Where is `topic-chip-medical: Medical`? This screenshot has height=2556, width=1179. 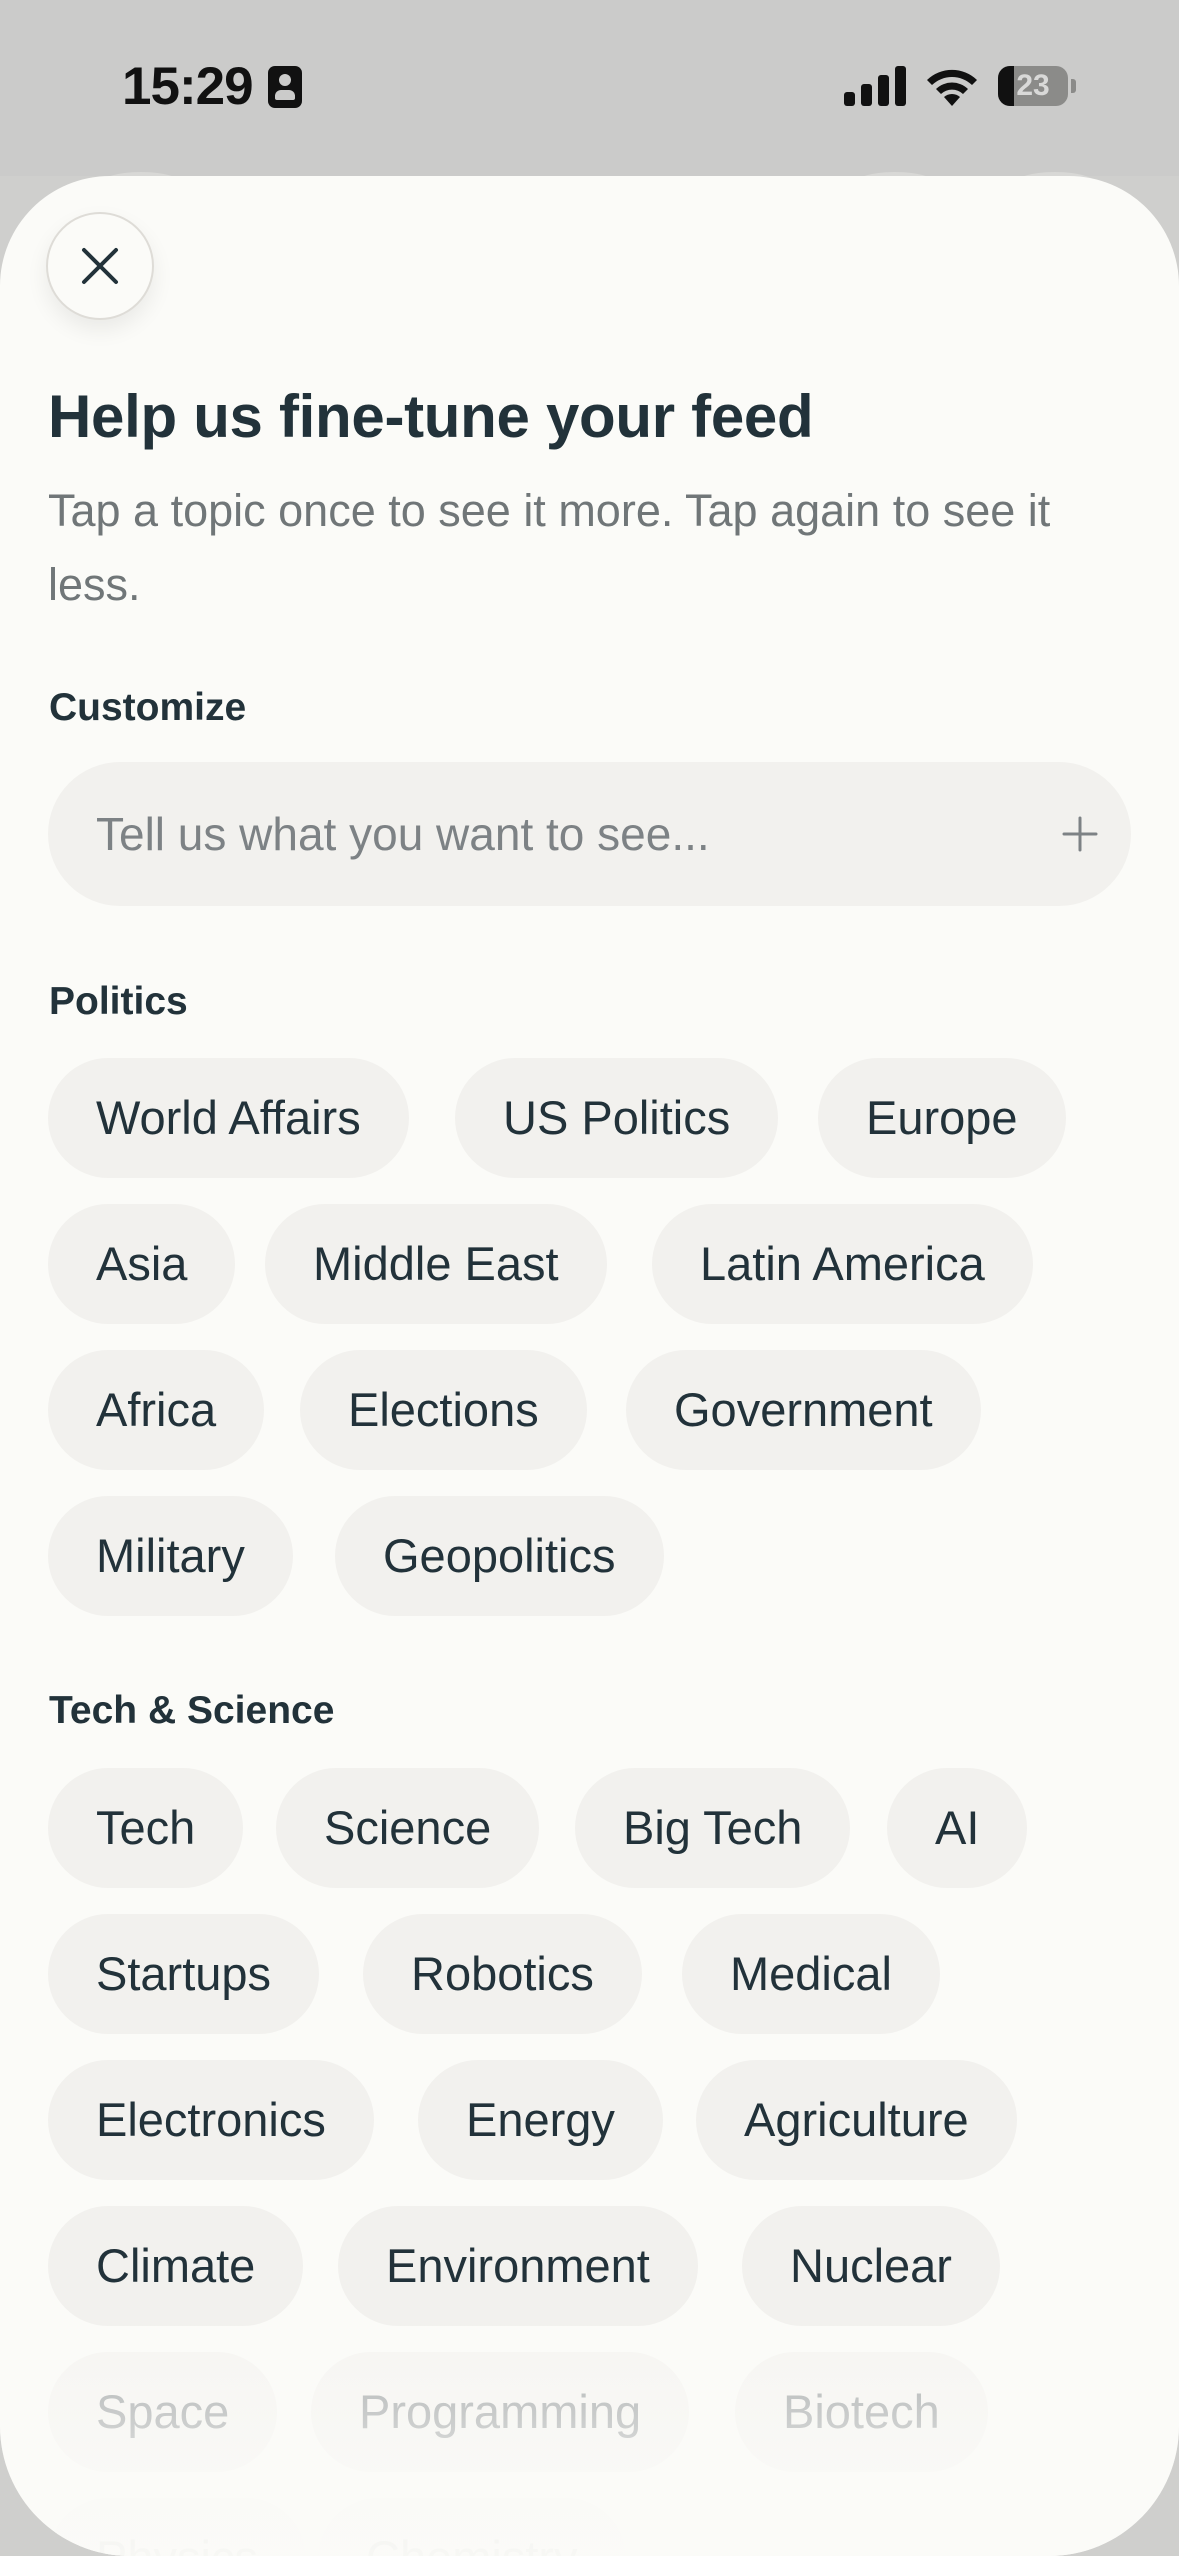
topic-chip-medical: Medical is located at coordinates (811, 1974).